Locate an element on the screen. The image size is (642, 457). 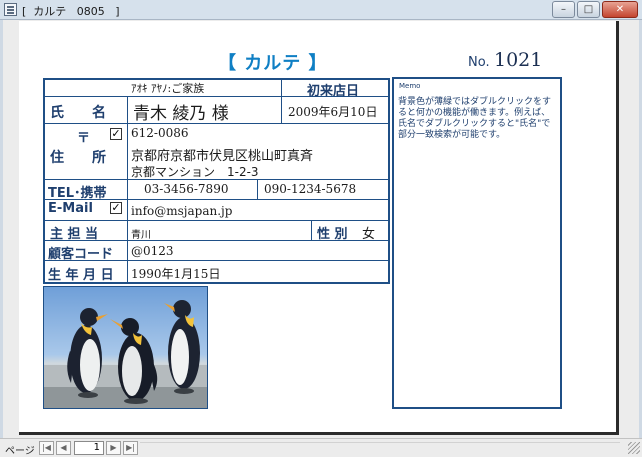
name-label: 氏 名 is located at coordinates (78, 113).